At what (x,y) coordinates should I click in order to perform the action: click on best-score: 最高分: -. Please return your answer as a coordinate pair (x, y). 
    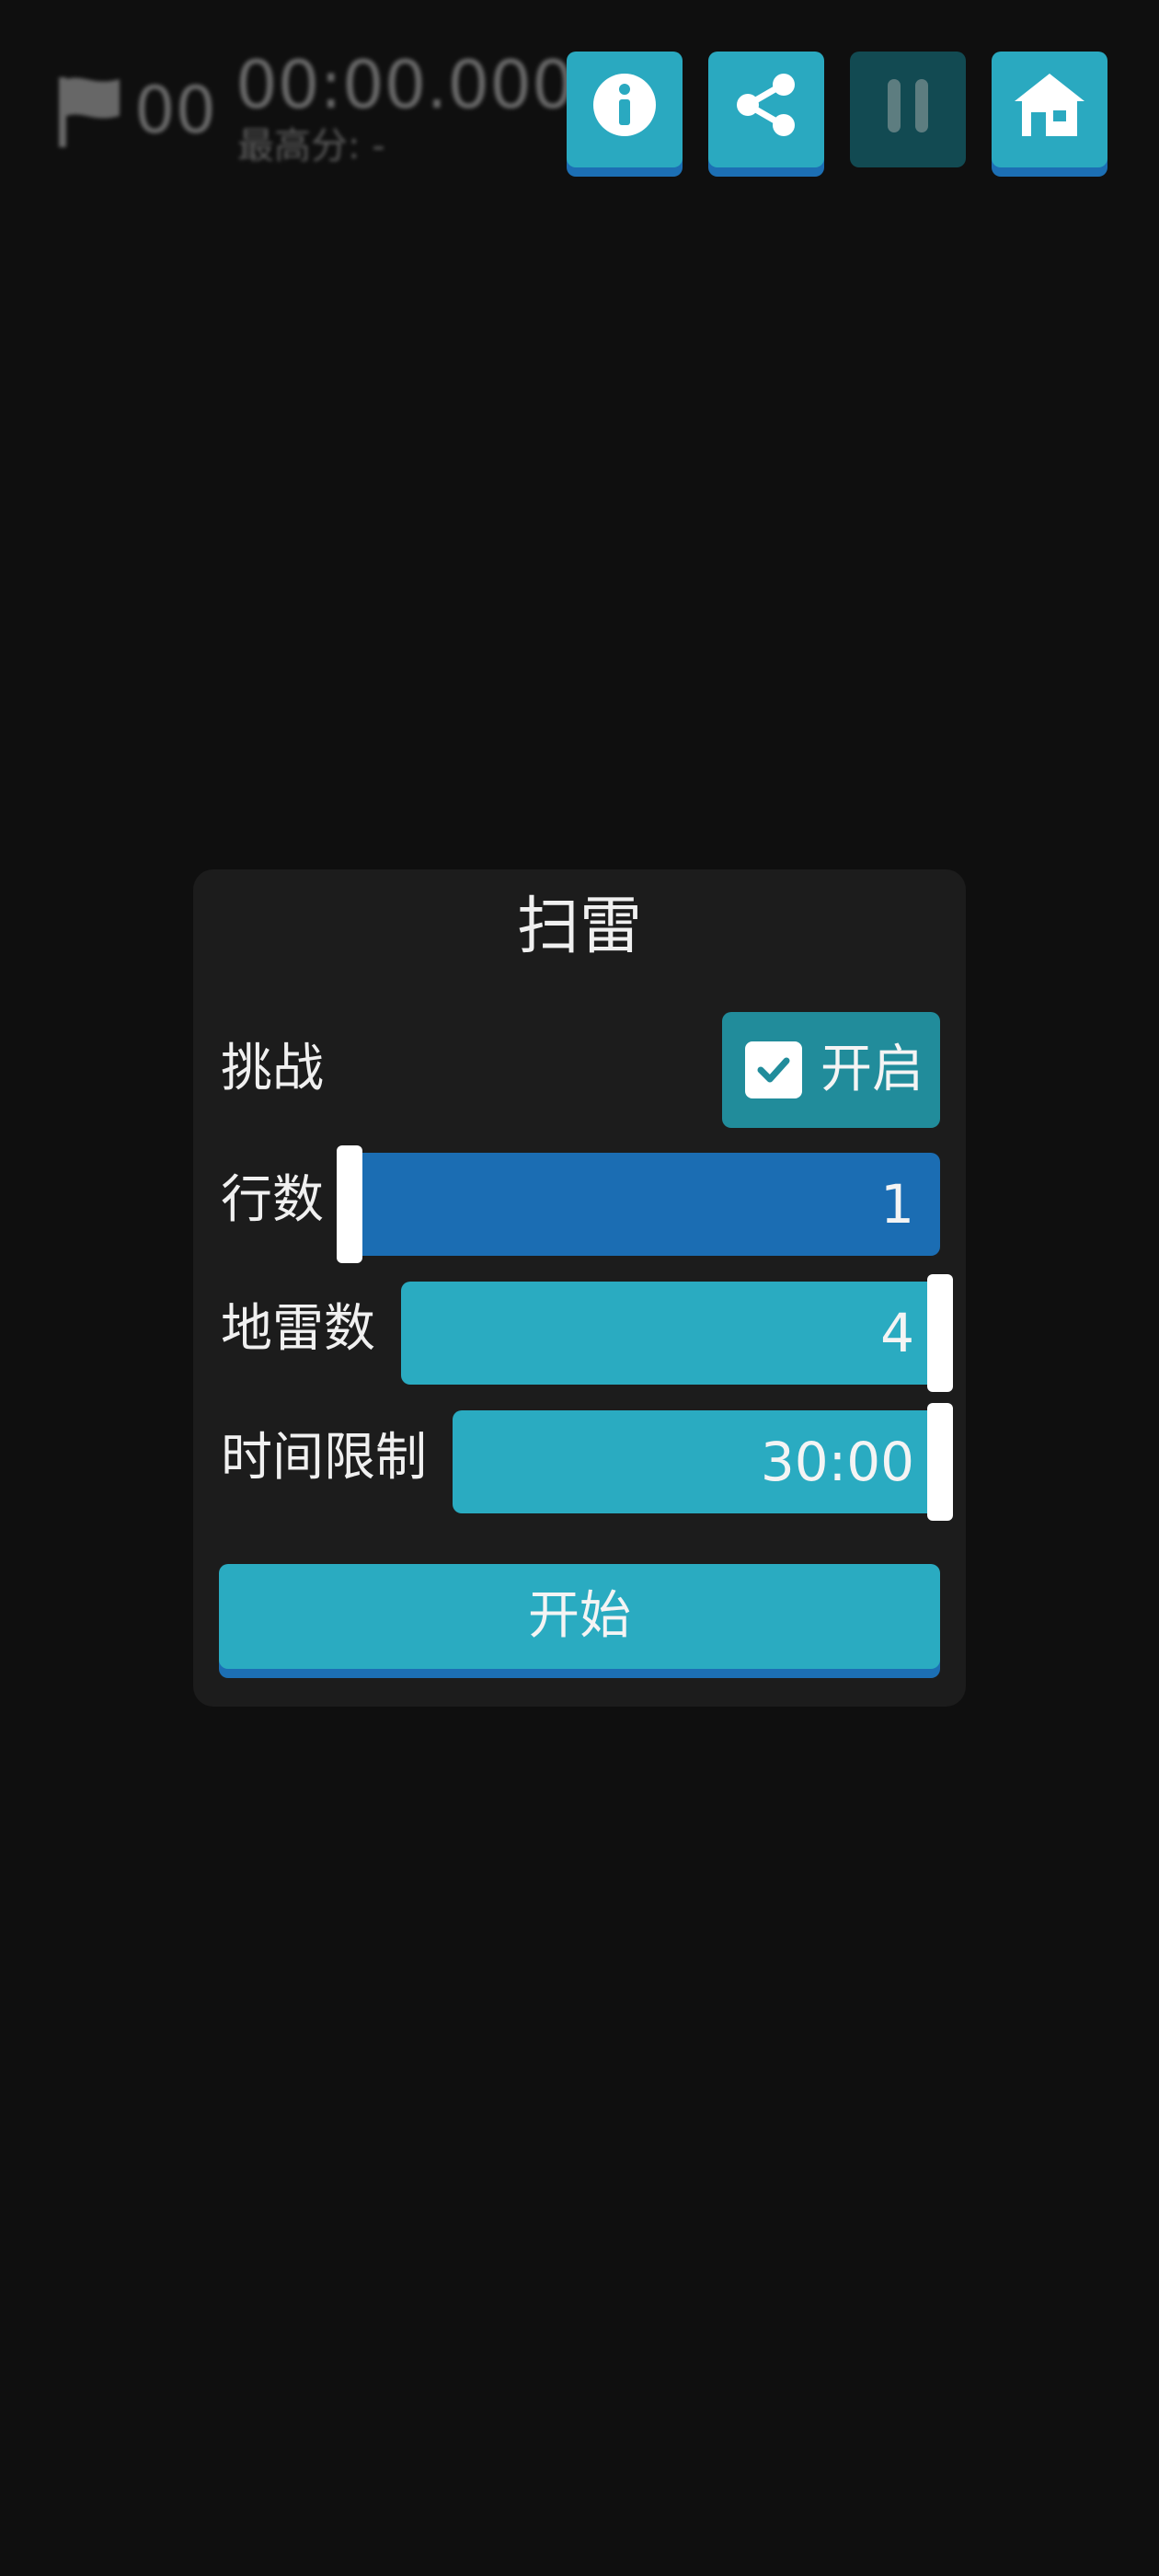
    Looking at the image, I should click on (311, 146).